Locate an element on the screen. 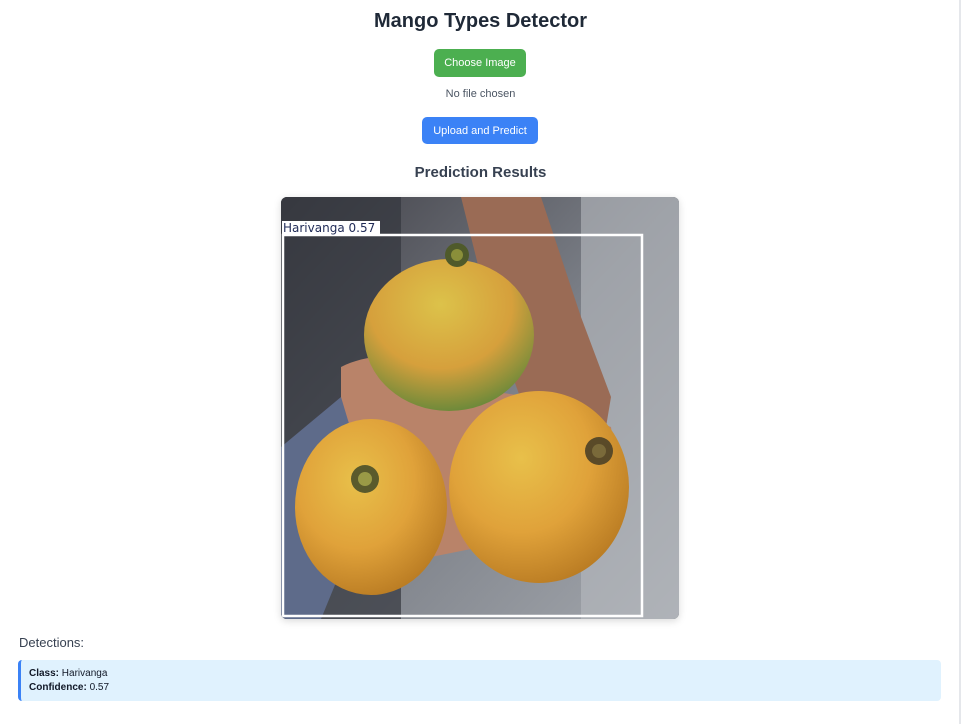  page-title: Mango Types Detector is located at coordinates (480, 21).